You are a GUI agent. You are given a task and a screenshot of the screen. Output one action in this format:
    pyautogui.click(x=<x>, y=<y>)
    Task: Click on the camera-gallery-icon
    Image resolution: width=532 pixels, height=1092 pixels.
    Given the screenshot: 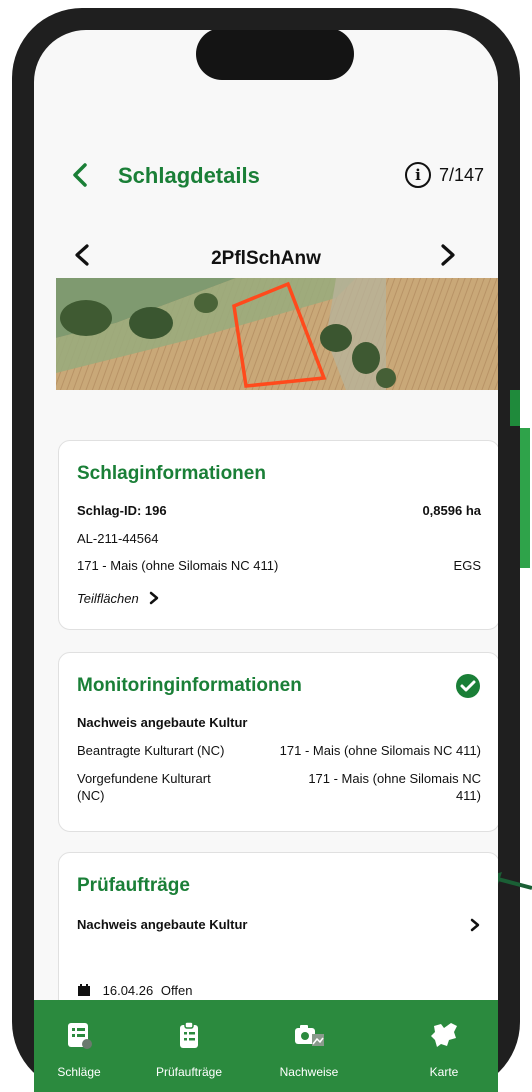 What is the action you would take?
    pyautogui.click(x=309, y=1035)
    